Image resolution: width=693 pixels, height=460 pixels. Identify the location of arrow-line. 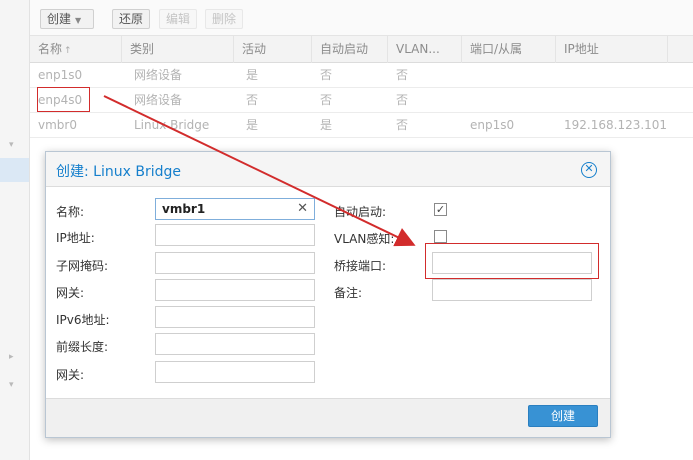
(259, 171).